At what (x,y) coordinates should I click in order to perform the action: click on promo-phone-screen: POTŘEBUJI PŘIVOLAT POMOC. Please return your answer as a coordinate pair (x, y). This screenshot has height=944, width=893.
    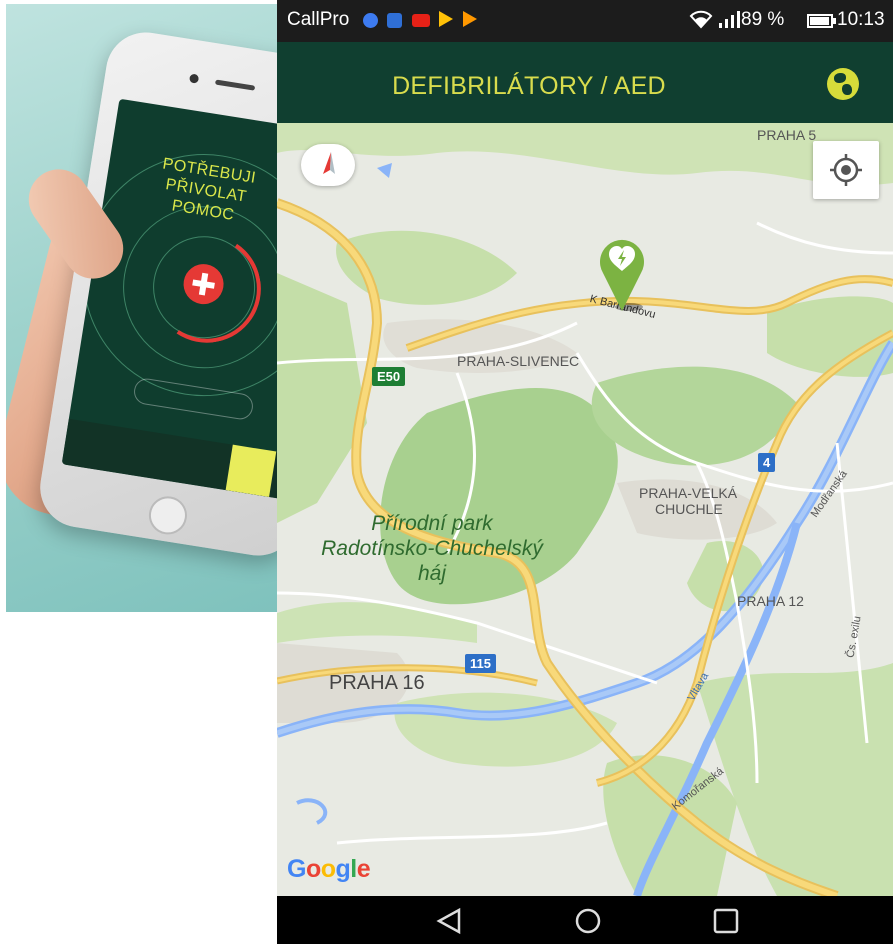
    Looking at the image, I should click on (169, 298).